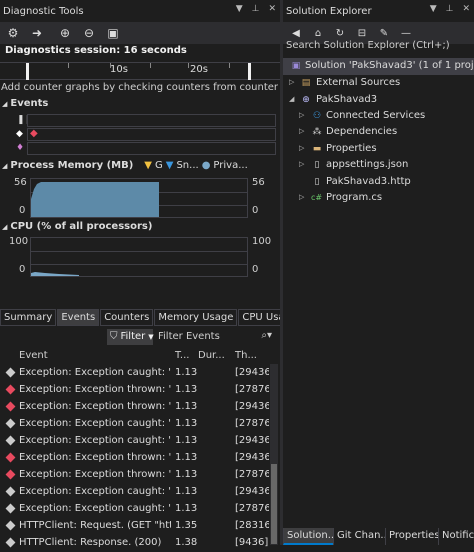 The image size is (474, 552). Describe the element at coordinates (215, 337) in the screenshot. I see `filter-events-input: Filter Events ⌕▾` at that location.